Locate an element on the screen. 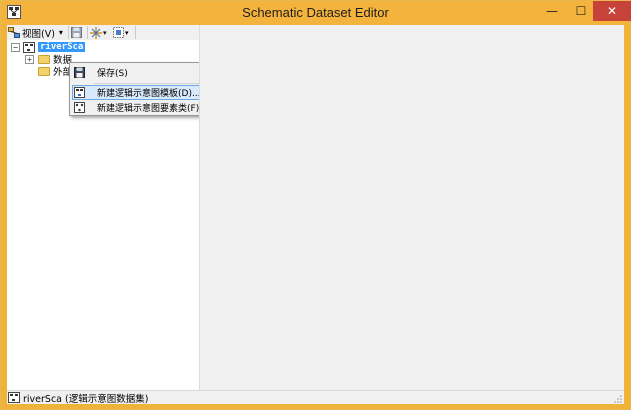 The width and height of the screenshot is (631, 410). view-menu-label: 视图(V) is located at coordinates (38, 34).